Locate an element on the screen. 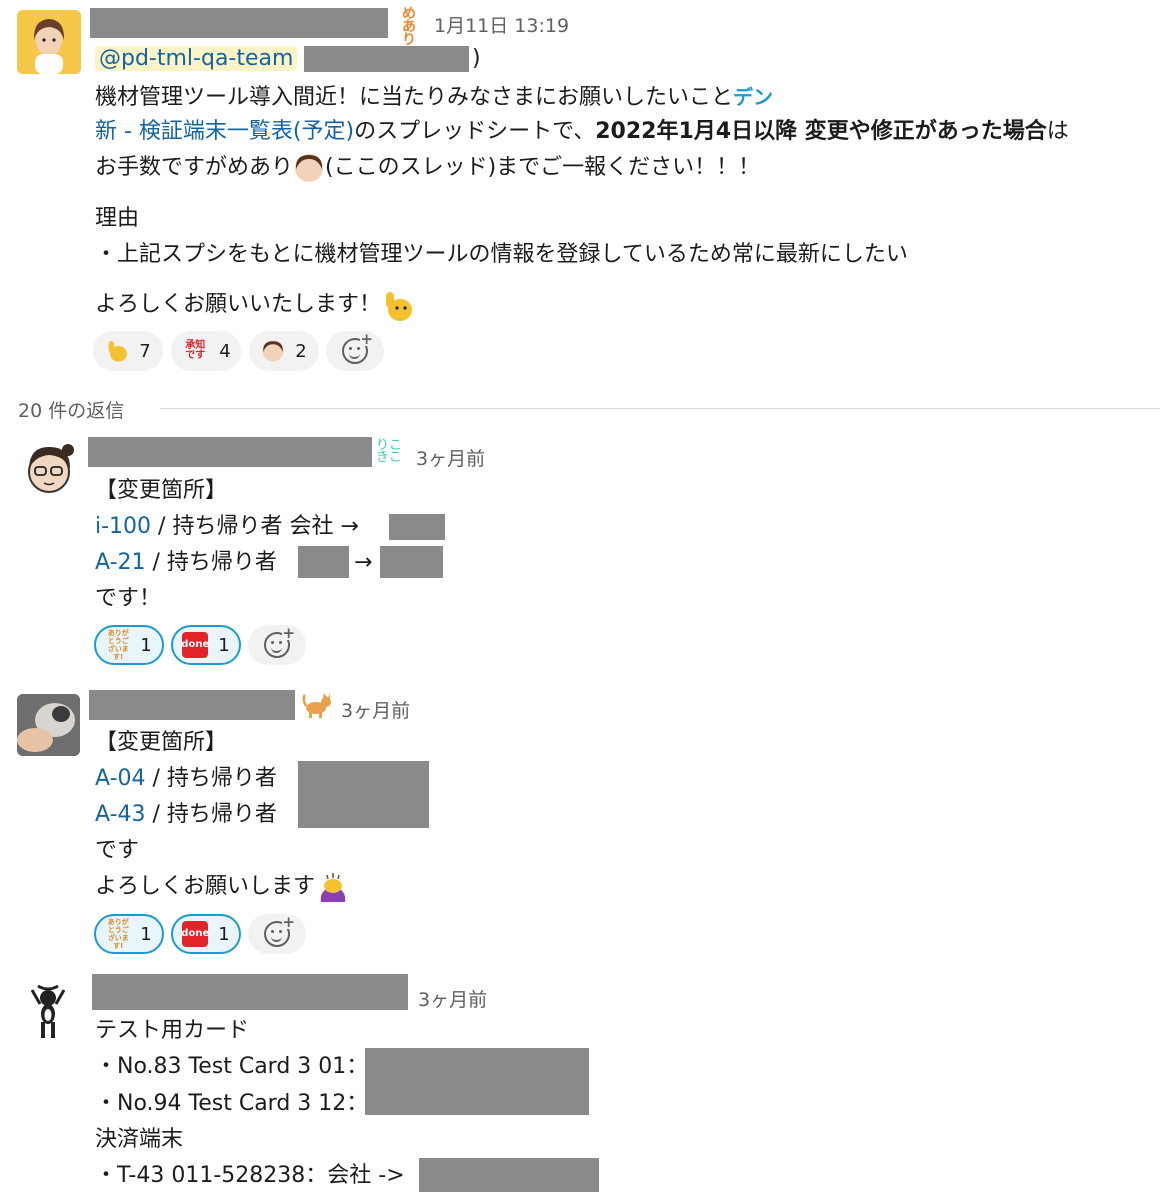 This screenshot has height=1200, width=1160. item-text: / 持ち帰り者 会社 → is located at coordinates (255, 526).